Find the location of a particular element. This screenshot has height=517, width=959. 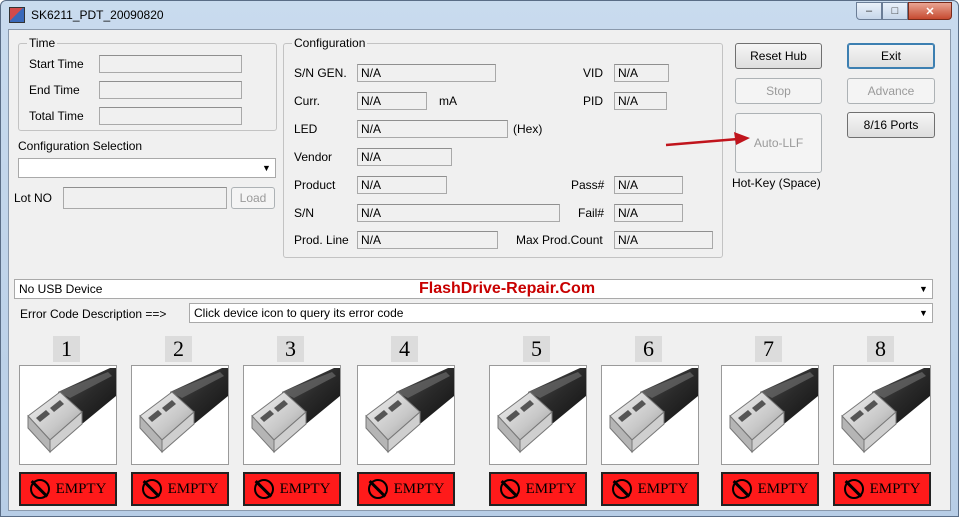

sn-label: S/N is located at coordinates (304, 213).